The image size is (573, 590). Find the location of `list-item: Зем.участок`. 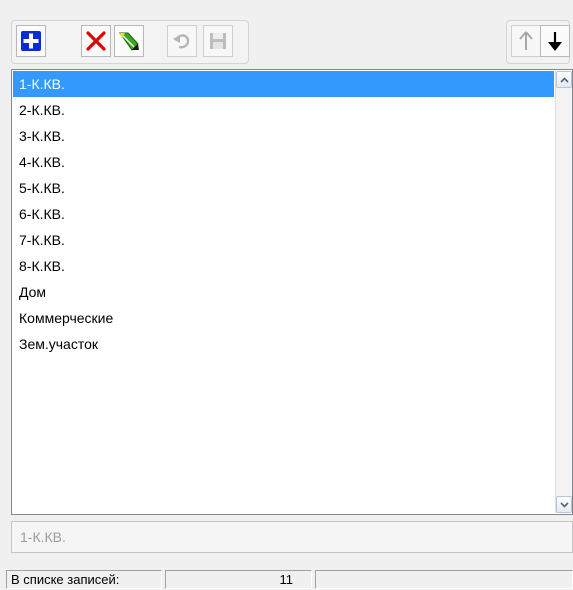

list-item: Зем.участок is located at coordinates (283, 344).